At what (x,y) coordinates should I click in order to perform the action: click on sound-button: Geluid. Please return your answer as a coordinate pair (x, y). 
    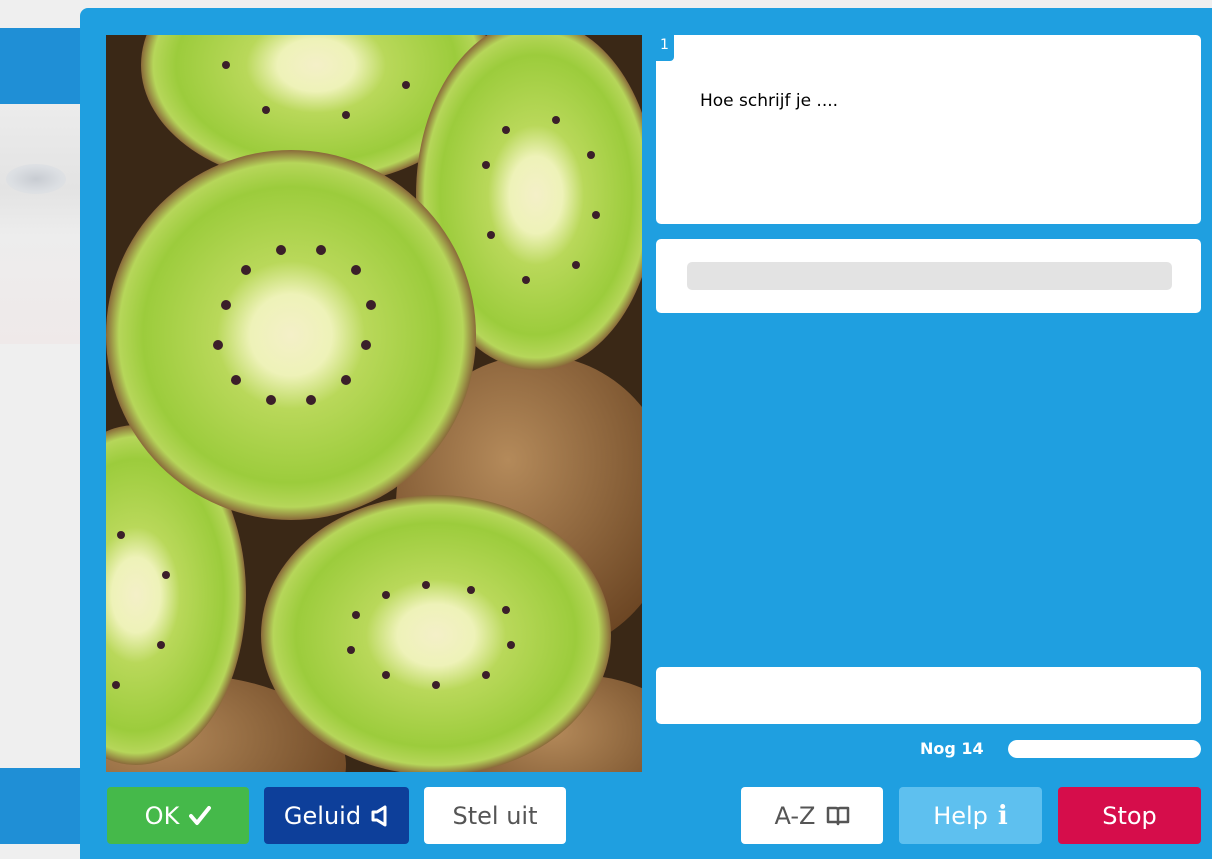
    Looking at the image, I should click on (336, 815).